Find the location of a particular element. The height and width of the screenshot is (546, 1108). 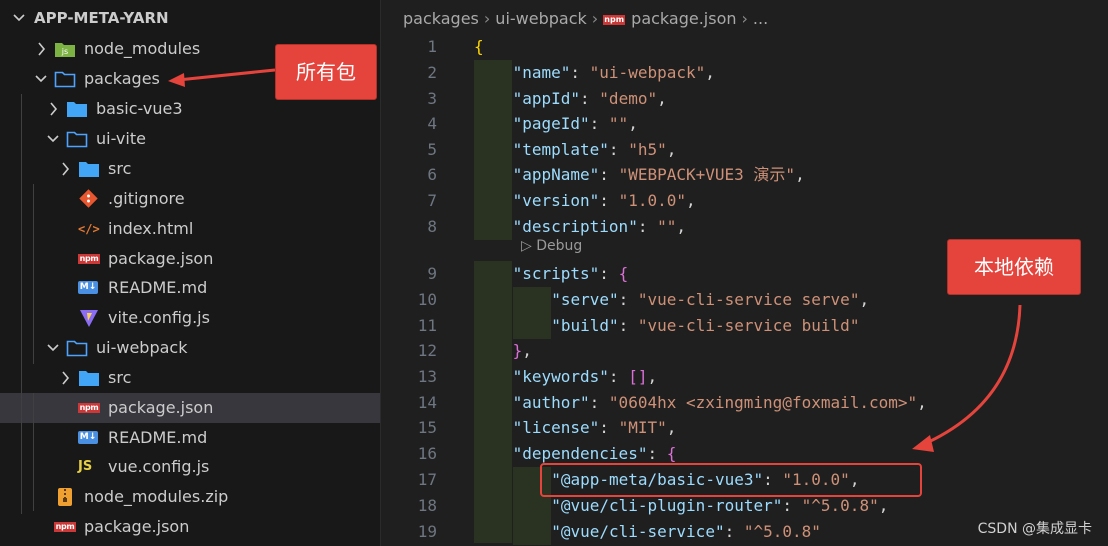

tree-item: vite.config.js is located at coordinates (190, 318).